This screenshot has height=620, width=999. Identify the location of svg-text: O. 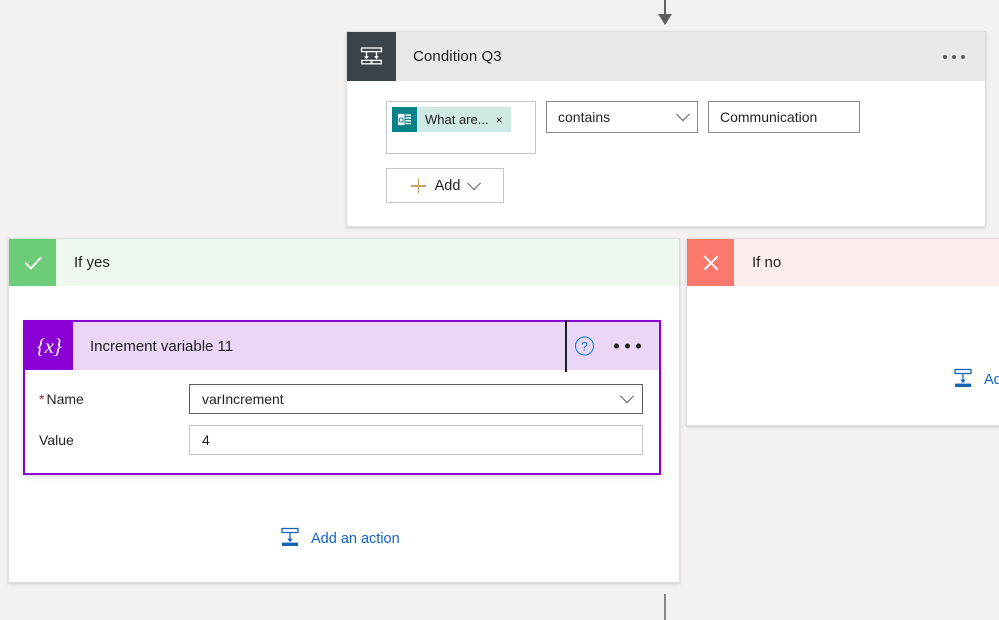
(401, 119).